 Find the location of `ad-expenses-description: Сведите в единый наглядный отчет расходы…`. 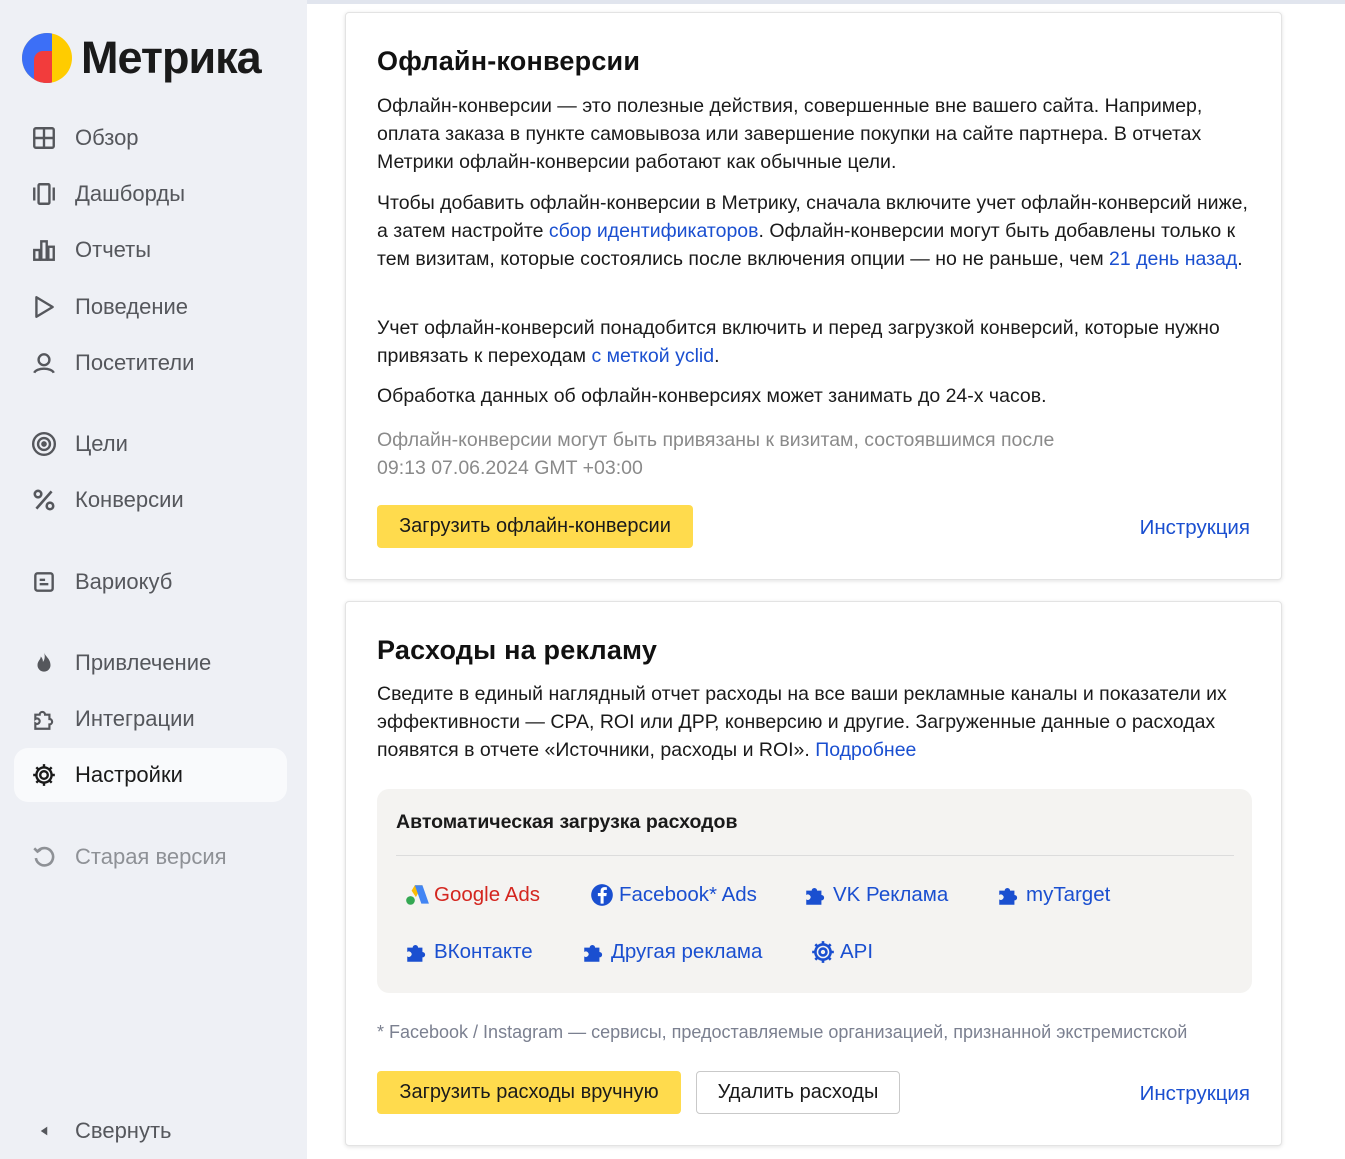

ad-expenses-description: Сведите в единый наглядный отчет расходы… is located at coordinates (802, 722).